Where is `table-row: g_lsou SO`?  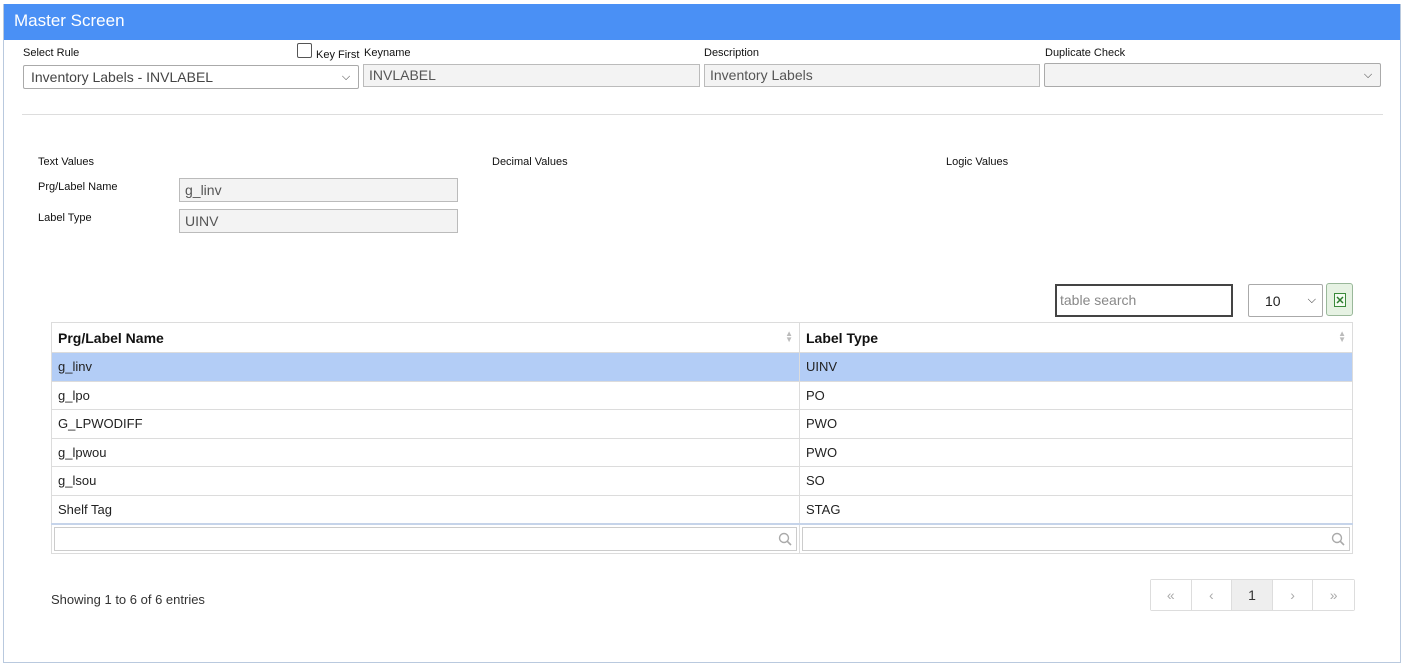
table-row: g_lsou SO is located at coordinates (702, 481).